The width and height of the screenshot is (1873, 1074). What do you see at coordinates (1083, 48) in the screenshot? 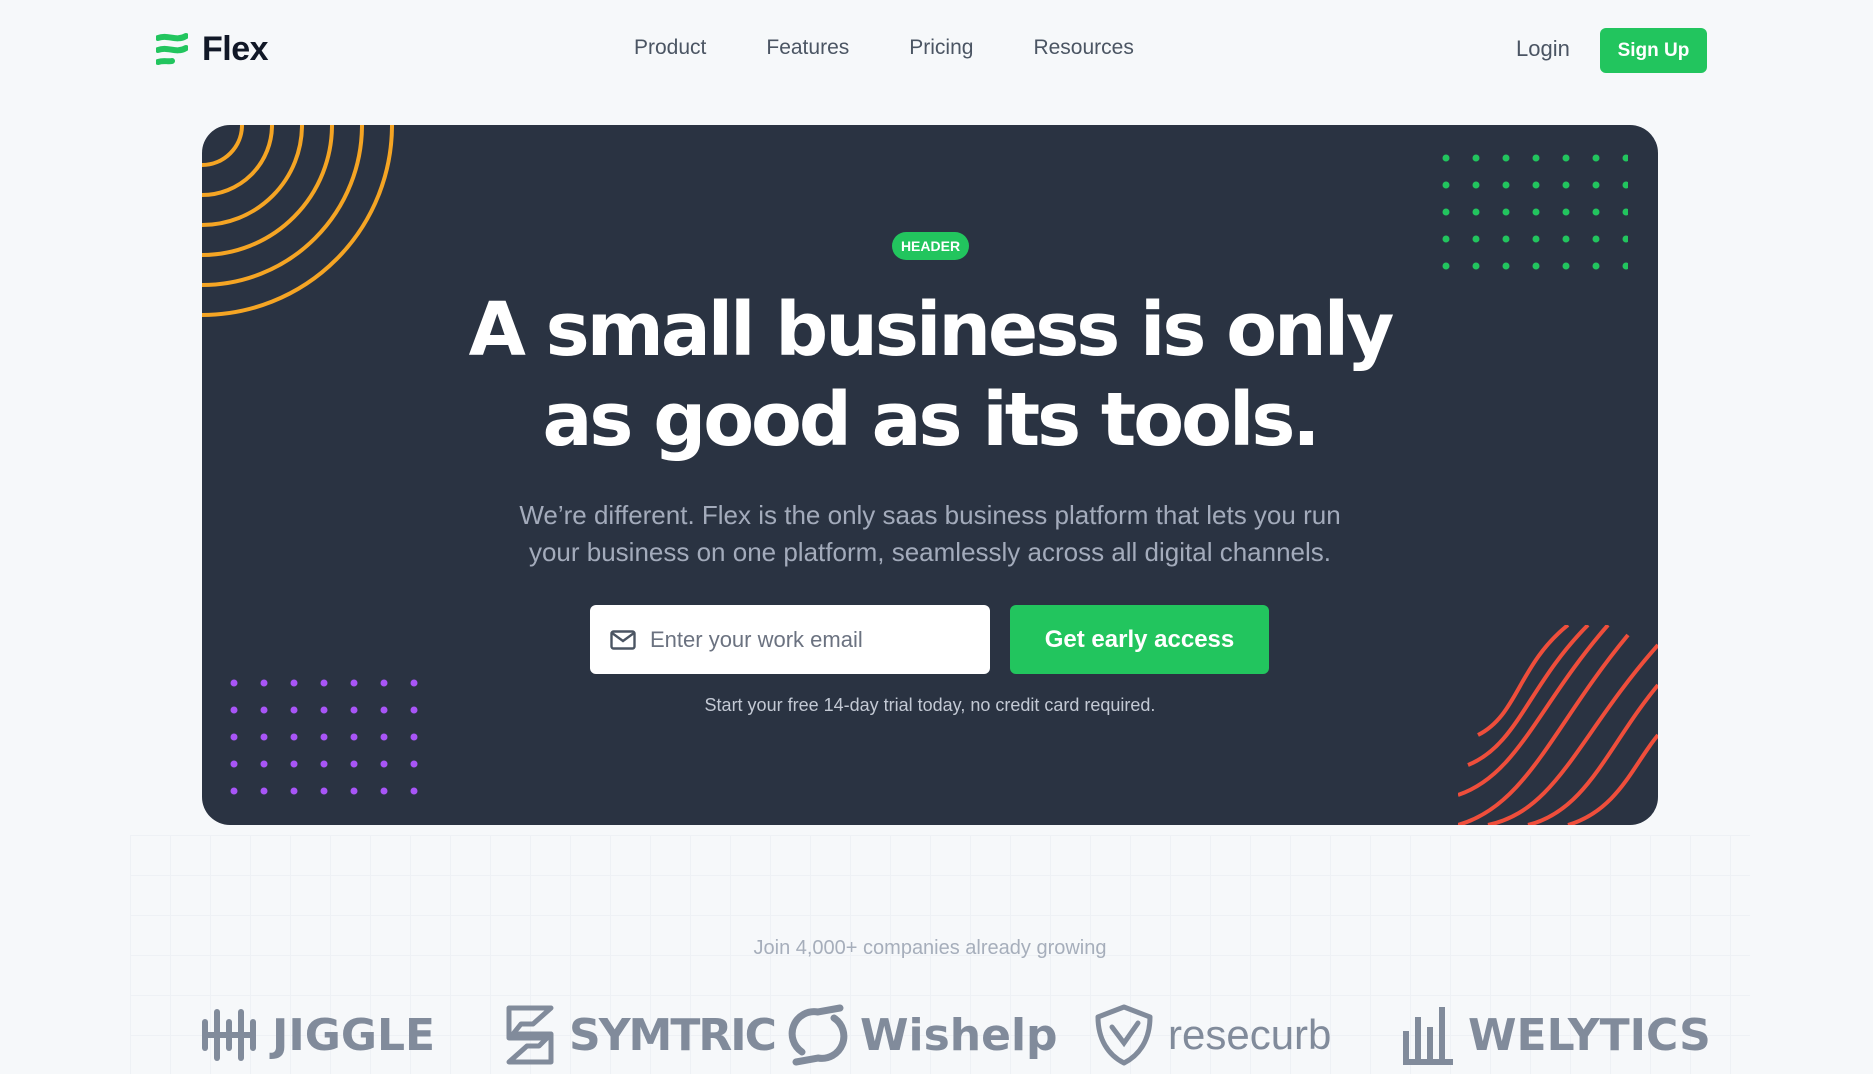
I see `nav-link-resources: Resources` at bounding box center [1083, 48].